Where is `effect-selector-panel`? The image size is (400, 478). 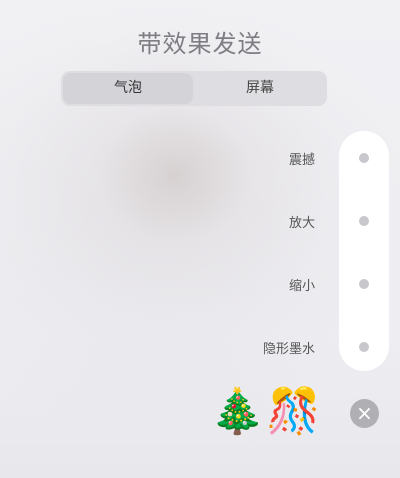
effect-selector-panel is located at coordinates (364, 251).